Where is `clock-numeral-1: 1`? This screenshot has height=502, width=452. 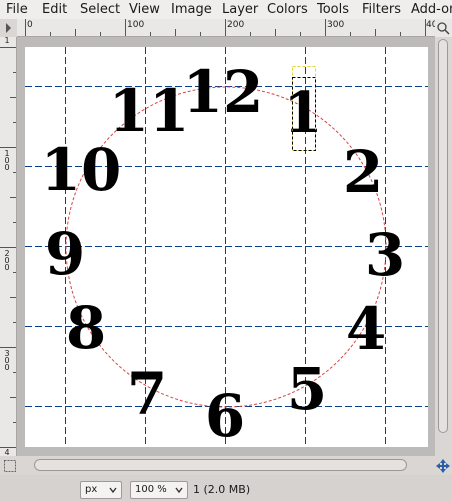
clock-numeral-1: 1 is located at coordinates (303, 113).